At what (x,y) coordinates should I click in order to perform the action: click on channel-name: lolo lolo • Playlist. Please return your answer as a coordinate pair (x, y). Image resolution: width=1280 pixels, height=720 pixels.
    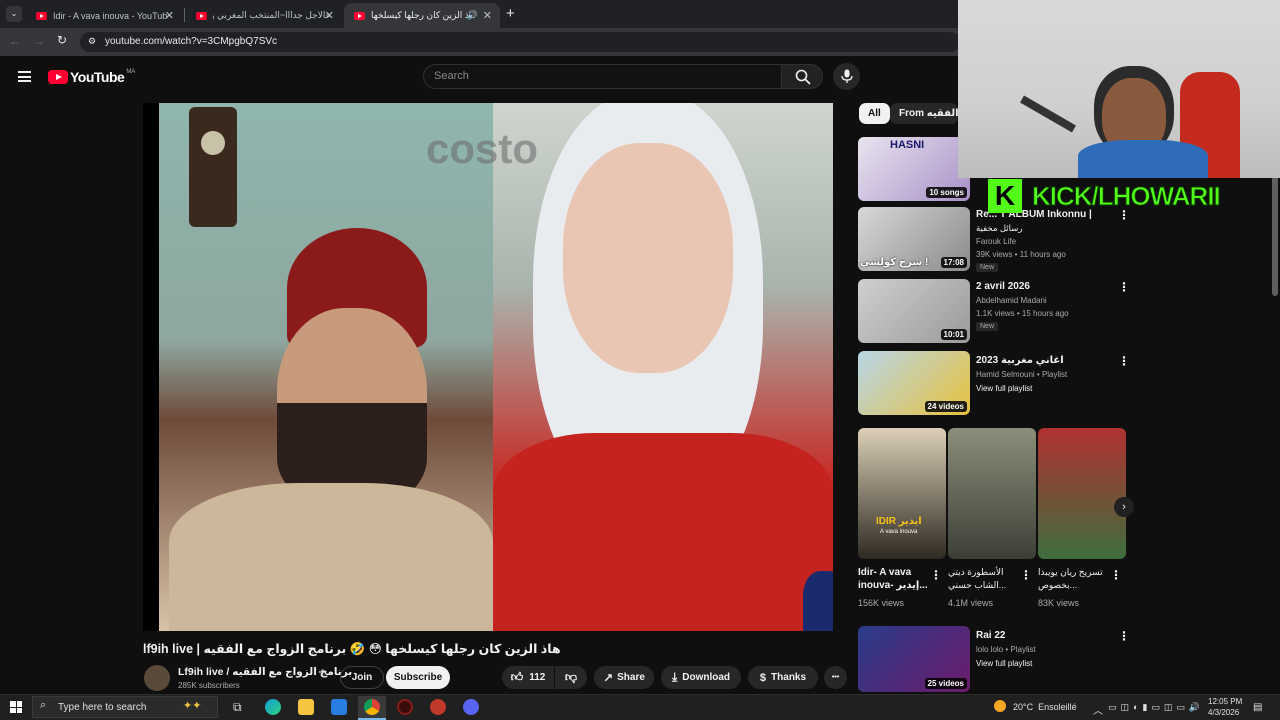
    Looking at the image, I should click on (1006, 649).